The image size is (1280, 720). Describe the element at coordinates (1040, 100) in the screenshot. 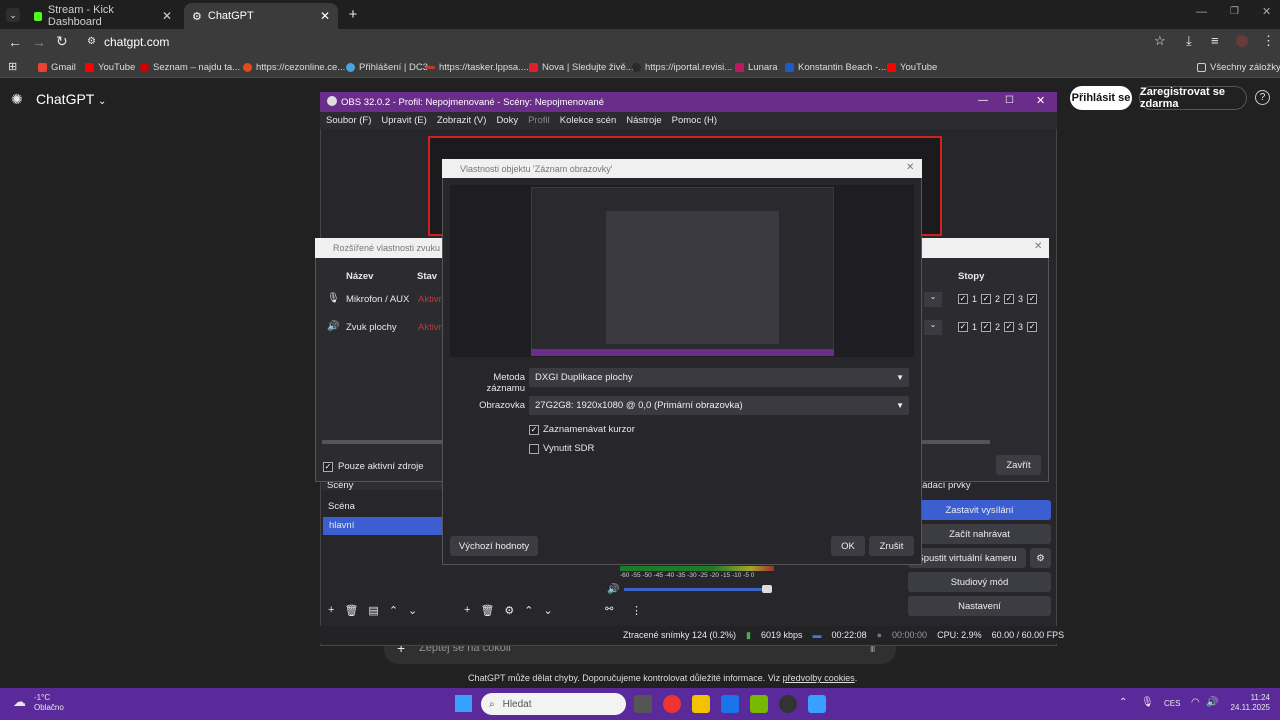

I see `obs-close-icon: ✕` at that location.